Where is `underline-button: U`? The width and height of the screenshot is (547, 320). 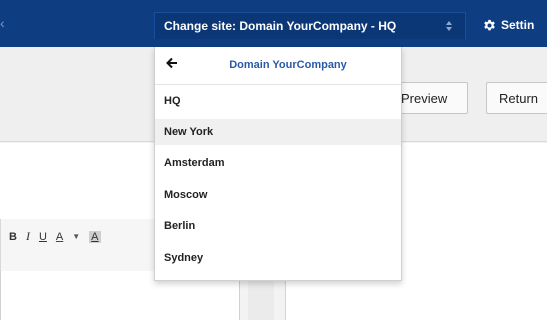
underline-button: U is located at coordinates (43, 237).